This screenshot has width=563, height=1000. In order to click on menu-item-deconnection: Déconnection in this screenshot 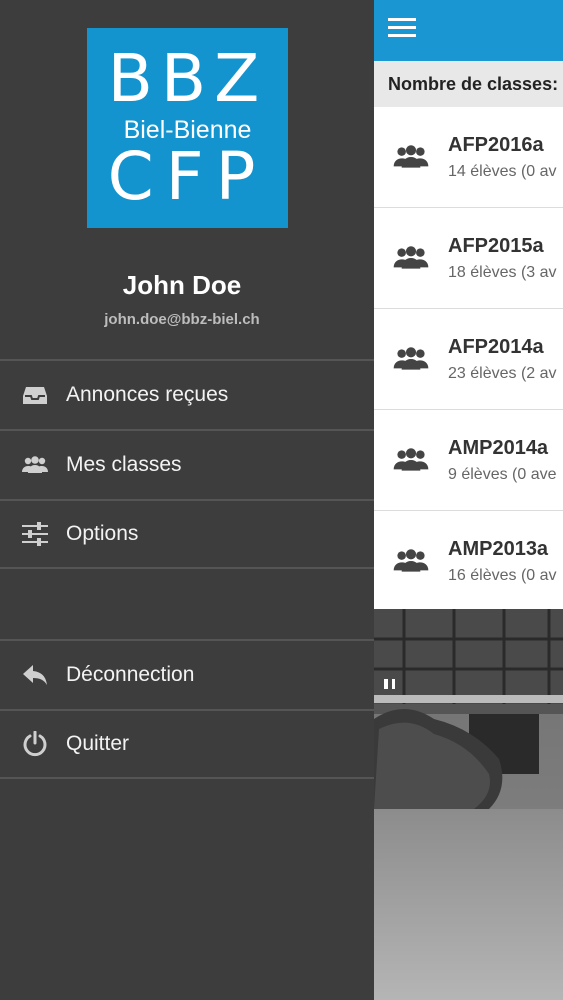, I will do `click(187, 674)`.